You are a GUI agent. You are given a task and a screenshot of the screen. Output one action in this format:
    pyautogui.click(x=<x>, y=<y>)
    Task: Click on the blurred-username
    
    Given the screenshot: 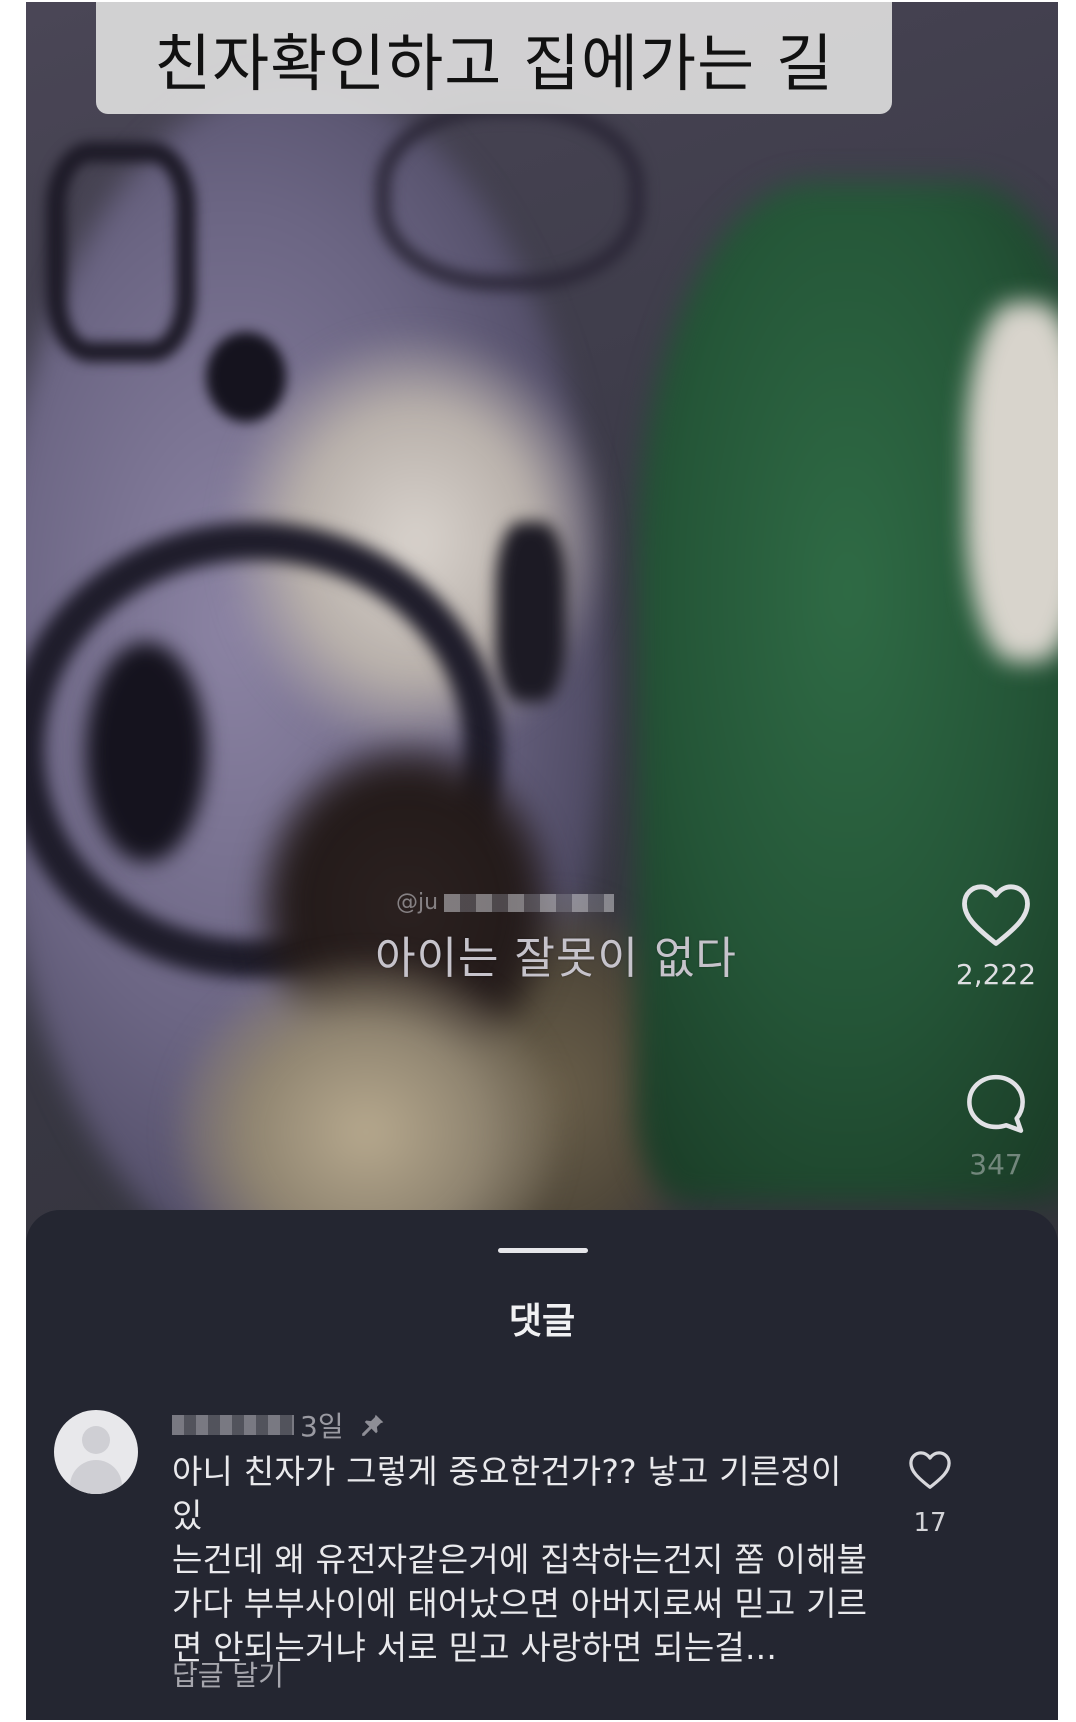 What is the action you would take?
    pyautogui.click(x=233, y=1425)
    